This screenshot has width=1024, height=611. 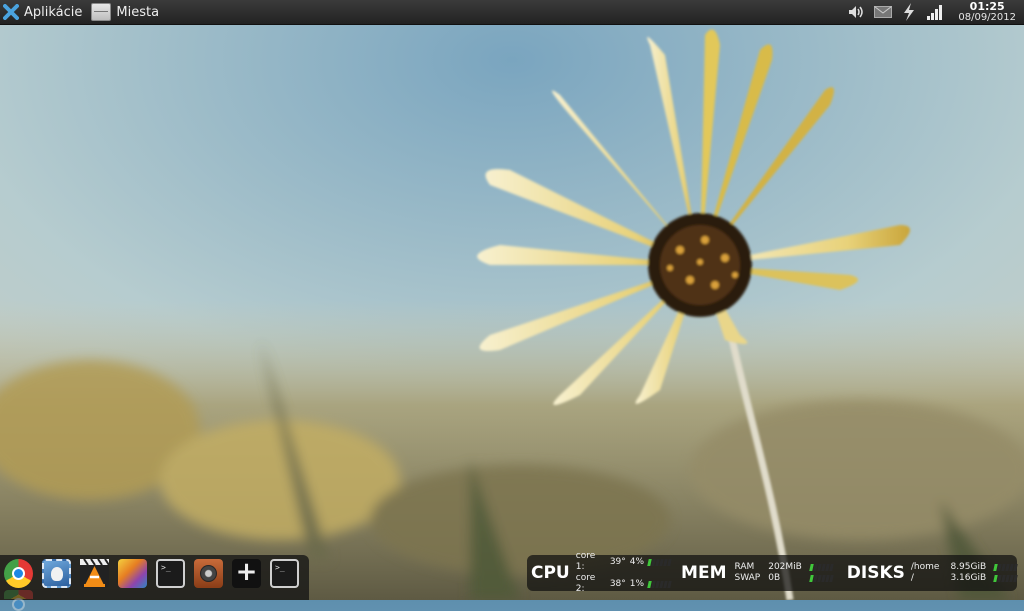 What do you see at coordinates (208, 573) in the screenshot?
I see `speaker-icon` at bounding box center [208, 573].